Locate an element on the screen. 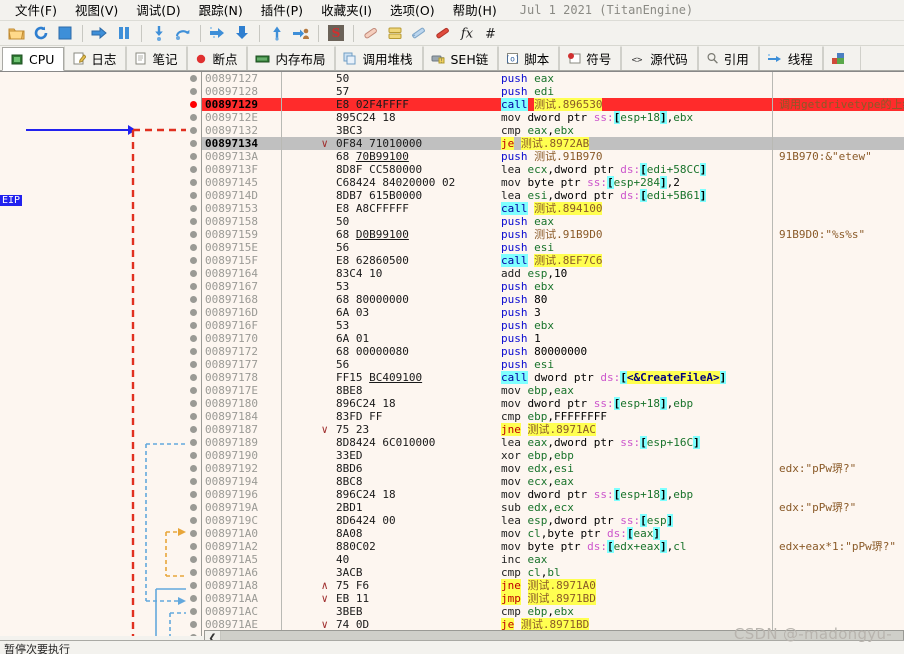 The image size is (904, 654). bookmark-icon is located at coordinates (442, 33).